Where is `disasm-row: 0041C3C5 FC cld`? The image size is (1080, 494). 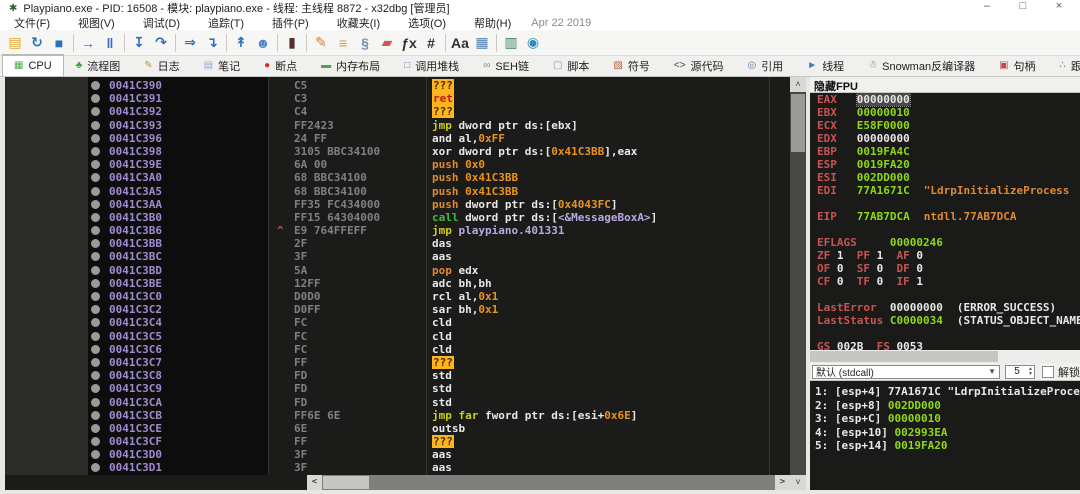
disasm-row: 0041C3C5 FC cld is located at coordinates (397, 336).